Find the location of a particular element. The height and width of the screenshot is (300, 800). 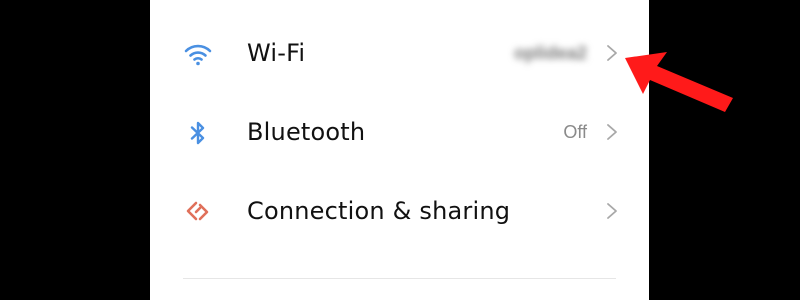

bluetooth-label: Bluetooth is located at coordinates (306, 132).